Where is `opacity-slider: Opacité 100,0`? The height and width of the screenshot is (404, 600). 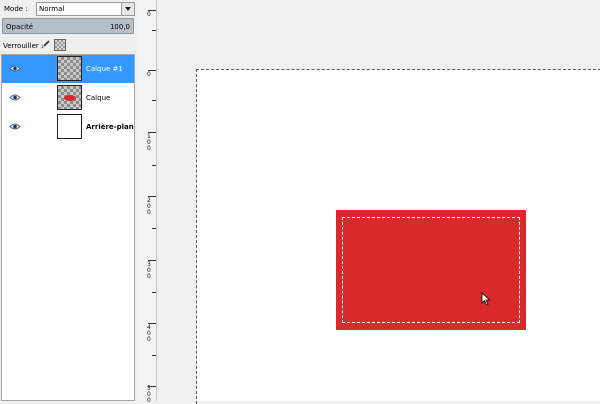
opacity-slider: Opacité 100,0 is located at coordinates (68, 26).